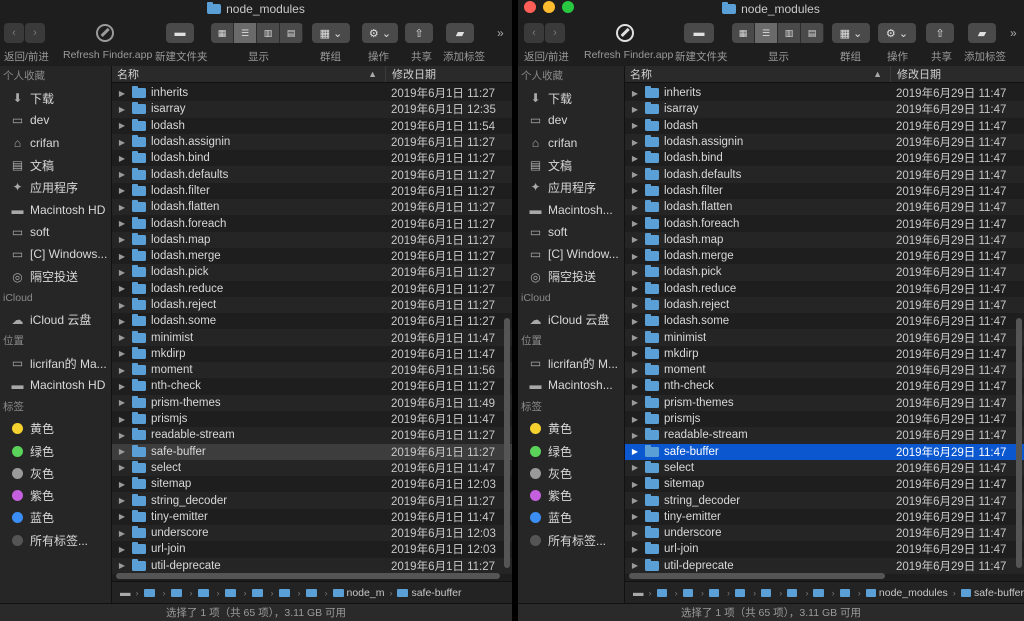 Image resolution: width=1024 pixels, height=621 pixels. I want to click on sidebar-item: 紫色, so click(571, 495).